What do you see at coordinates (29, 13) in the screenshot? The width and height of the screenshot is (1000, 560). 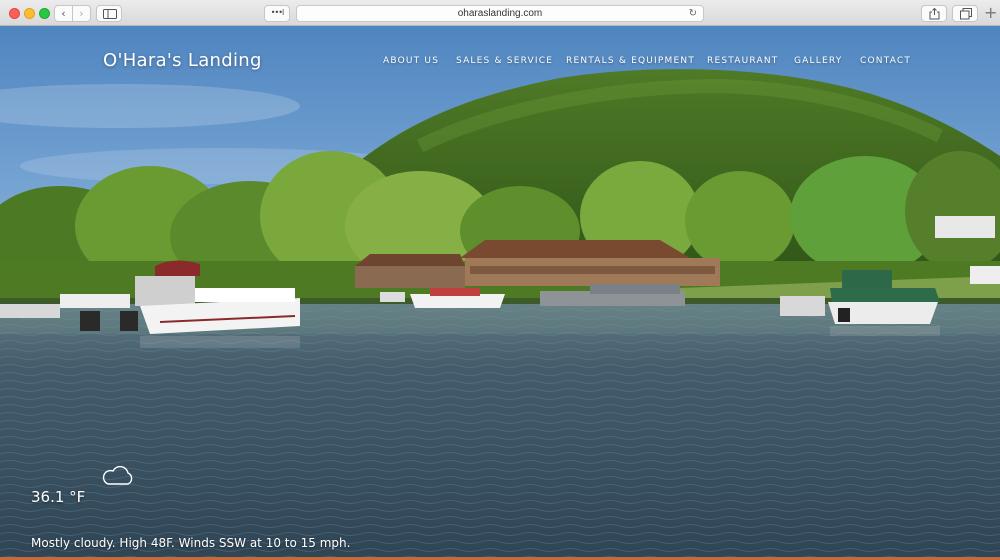 I see `minimize-window-button` at bounding box center [29, 13].